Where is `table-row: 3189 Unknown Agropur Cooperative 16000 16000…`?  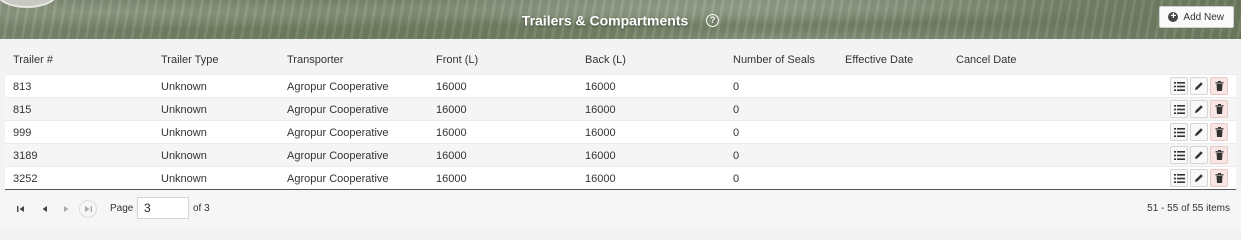
table-row: 3189 Unknown Agropur Cooperative 16000 16000… is located at coordinates (620, 154).